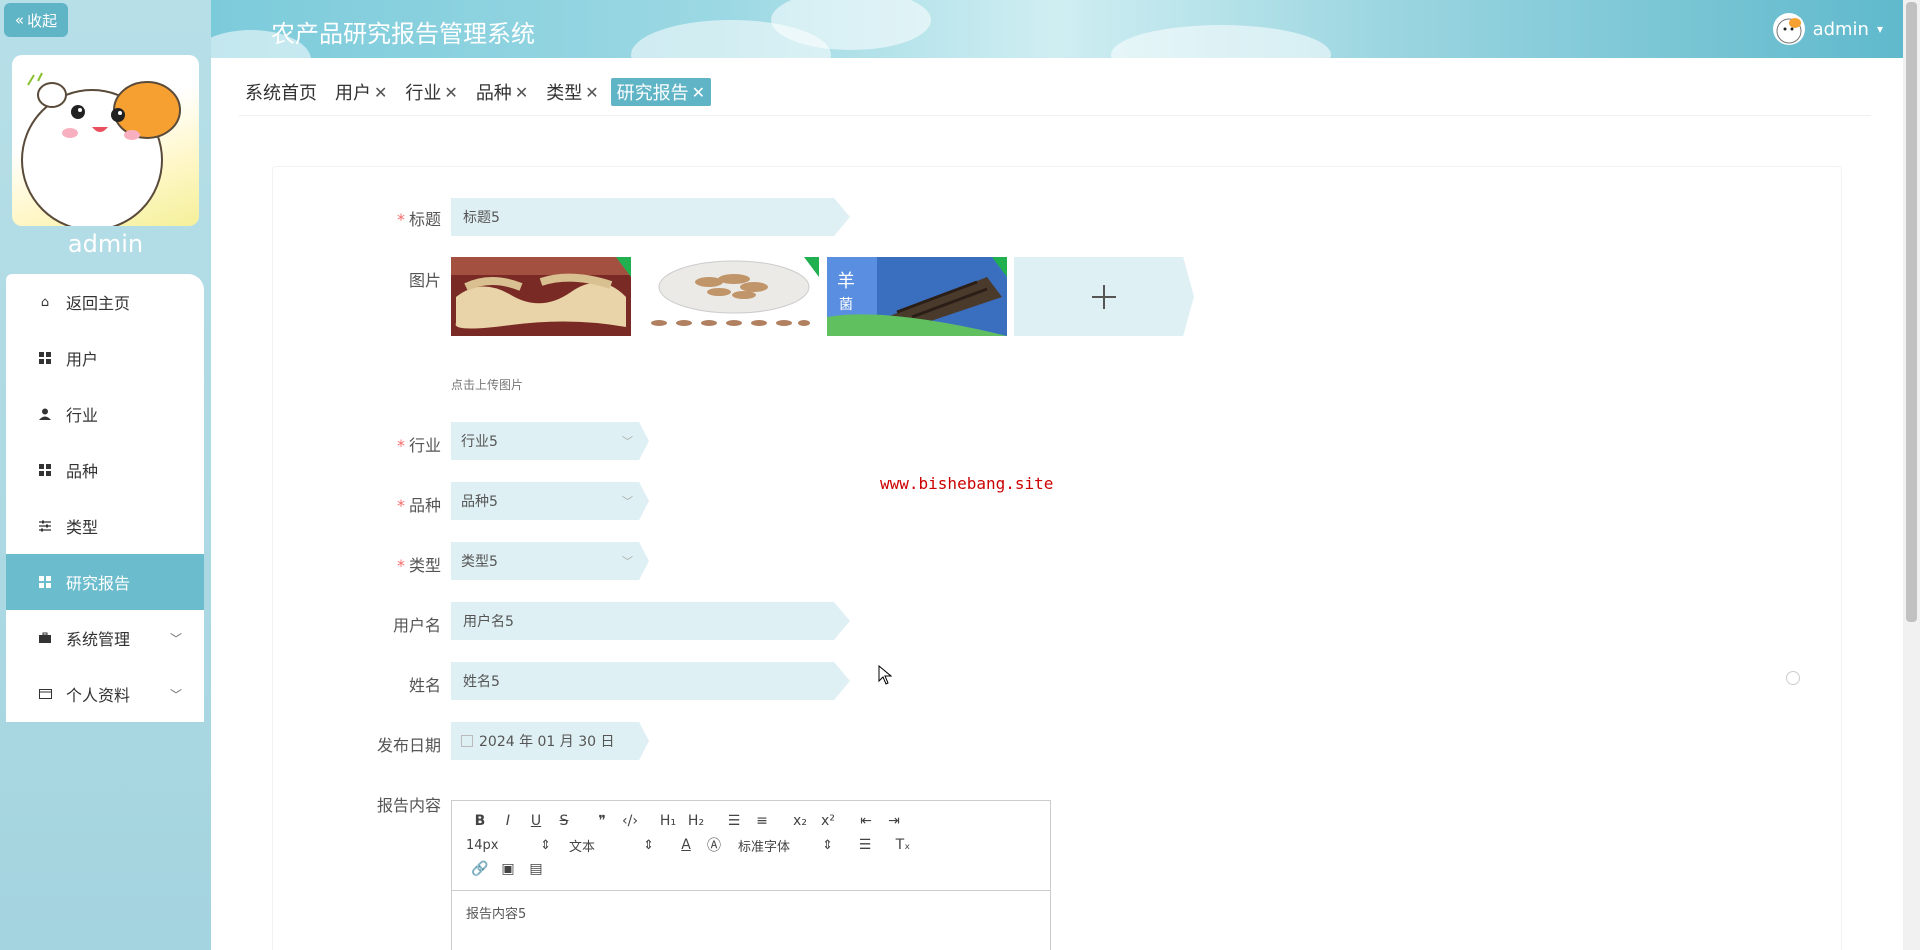 The image size is (1920, 950). What do you see at coordinates (630, 821) in the screenshot?
I see `code-icon: ‹/›` at bounding box center [630, 821].